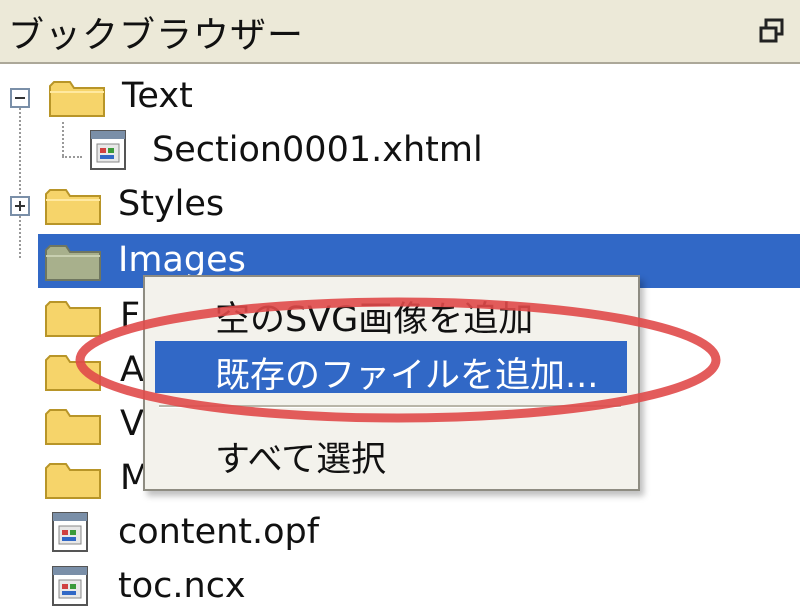 This screenshot has height=614, width=800. Describe the element at coordinates (108, 150) in the screenshot. I see `xhtml-file-icon` at that location.